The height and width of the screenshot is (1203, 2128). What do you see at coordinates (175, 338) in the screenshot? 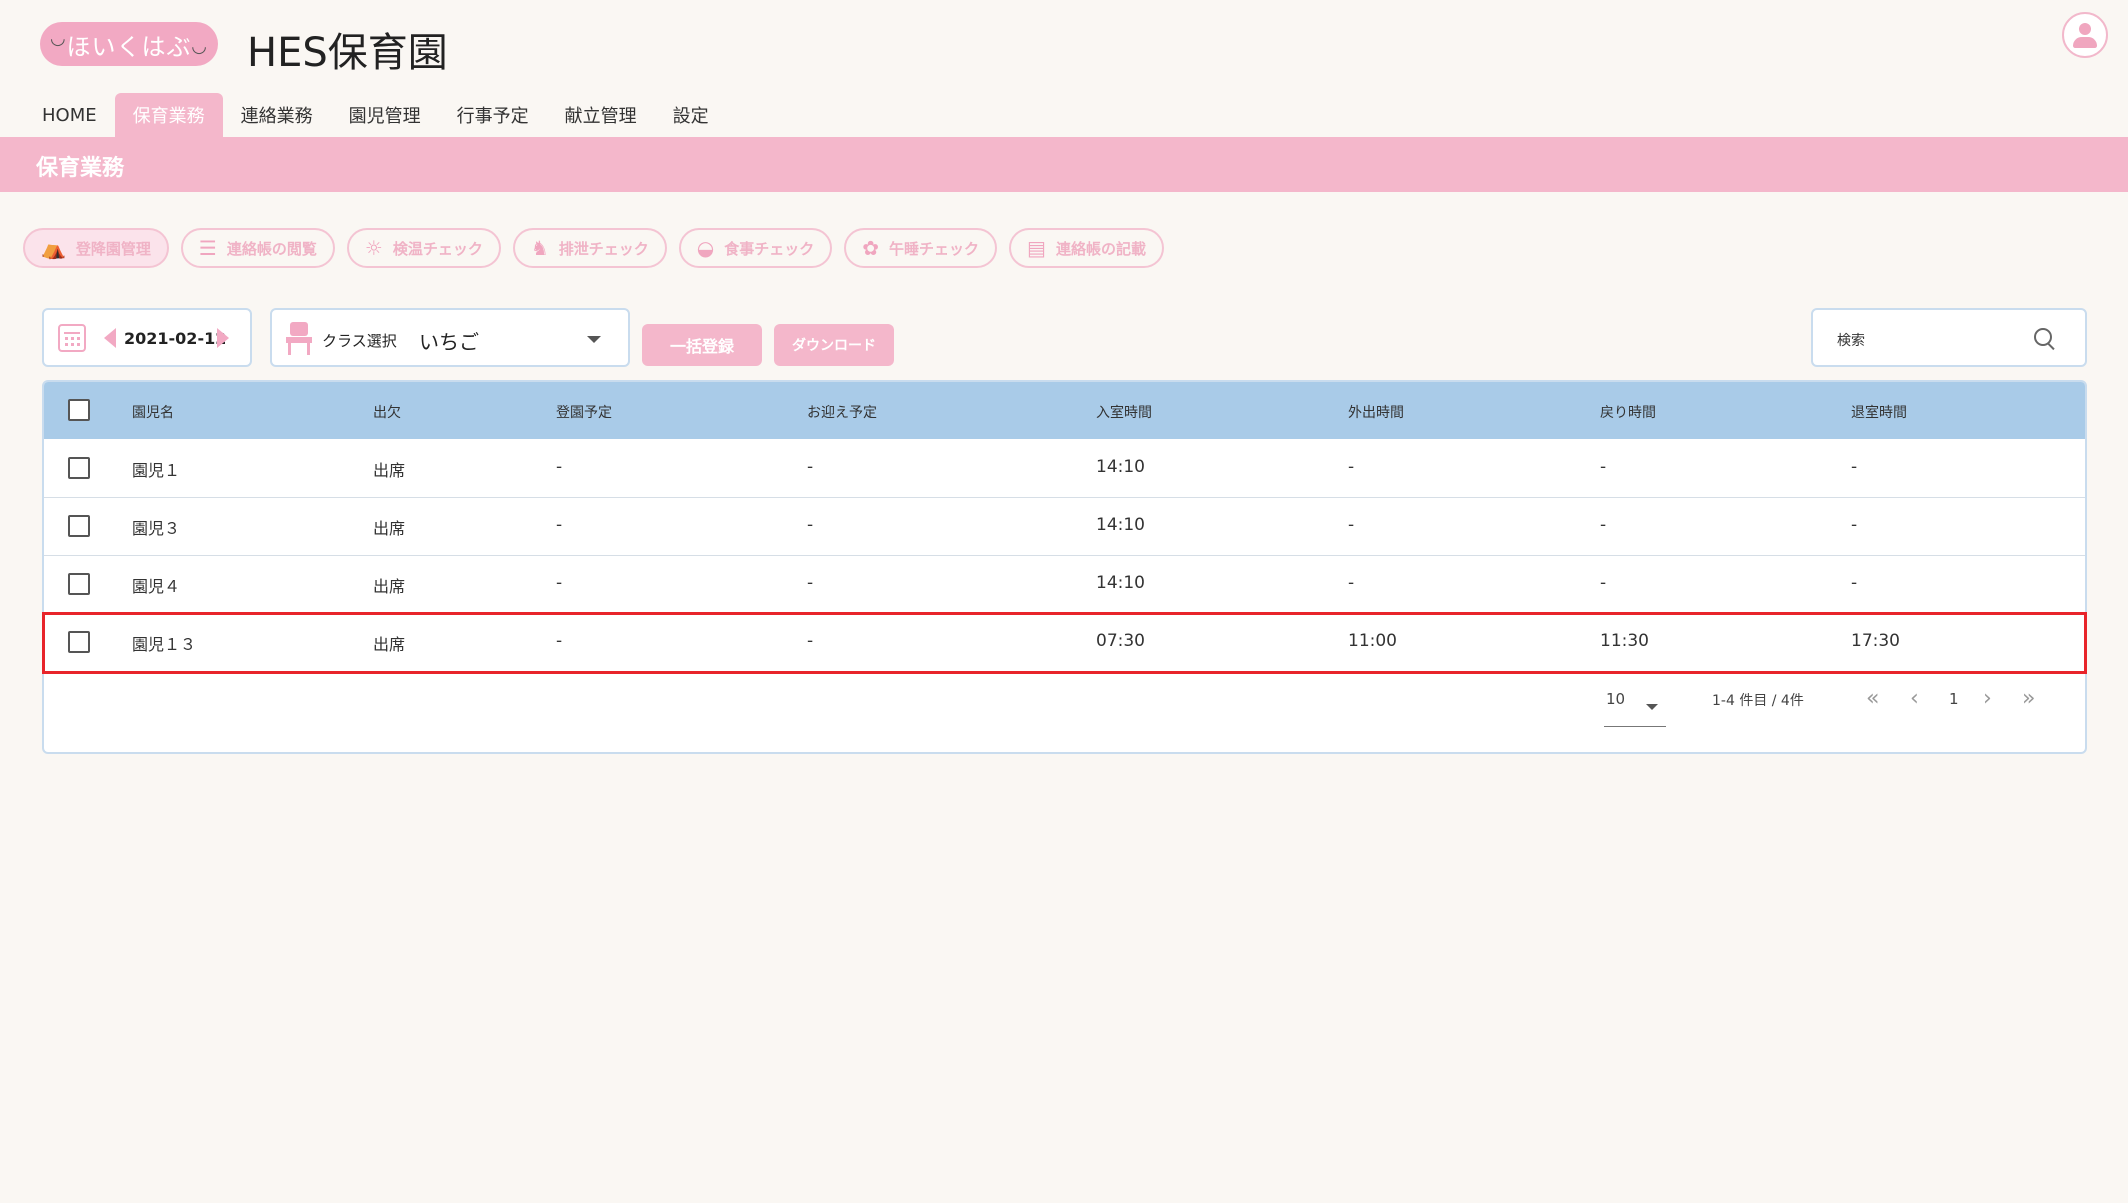
I see `current-date: 2021-02-12` at bounding box center [175, 338].